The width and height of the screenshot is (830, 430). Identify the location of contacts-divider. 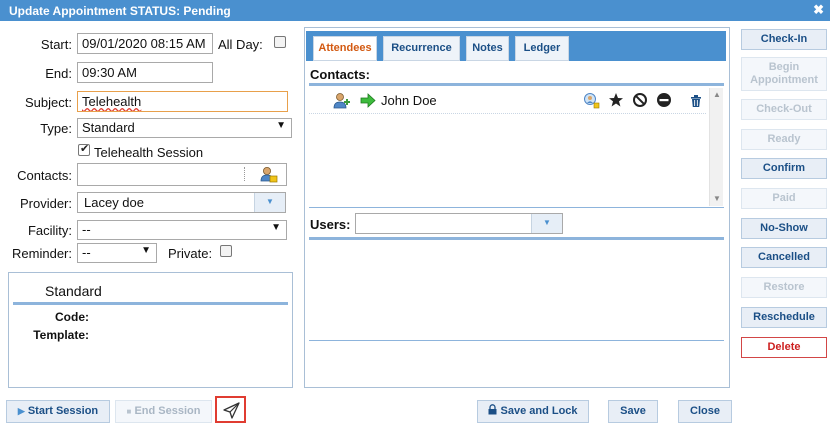
(244, 174).